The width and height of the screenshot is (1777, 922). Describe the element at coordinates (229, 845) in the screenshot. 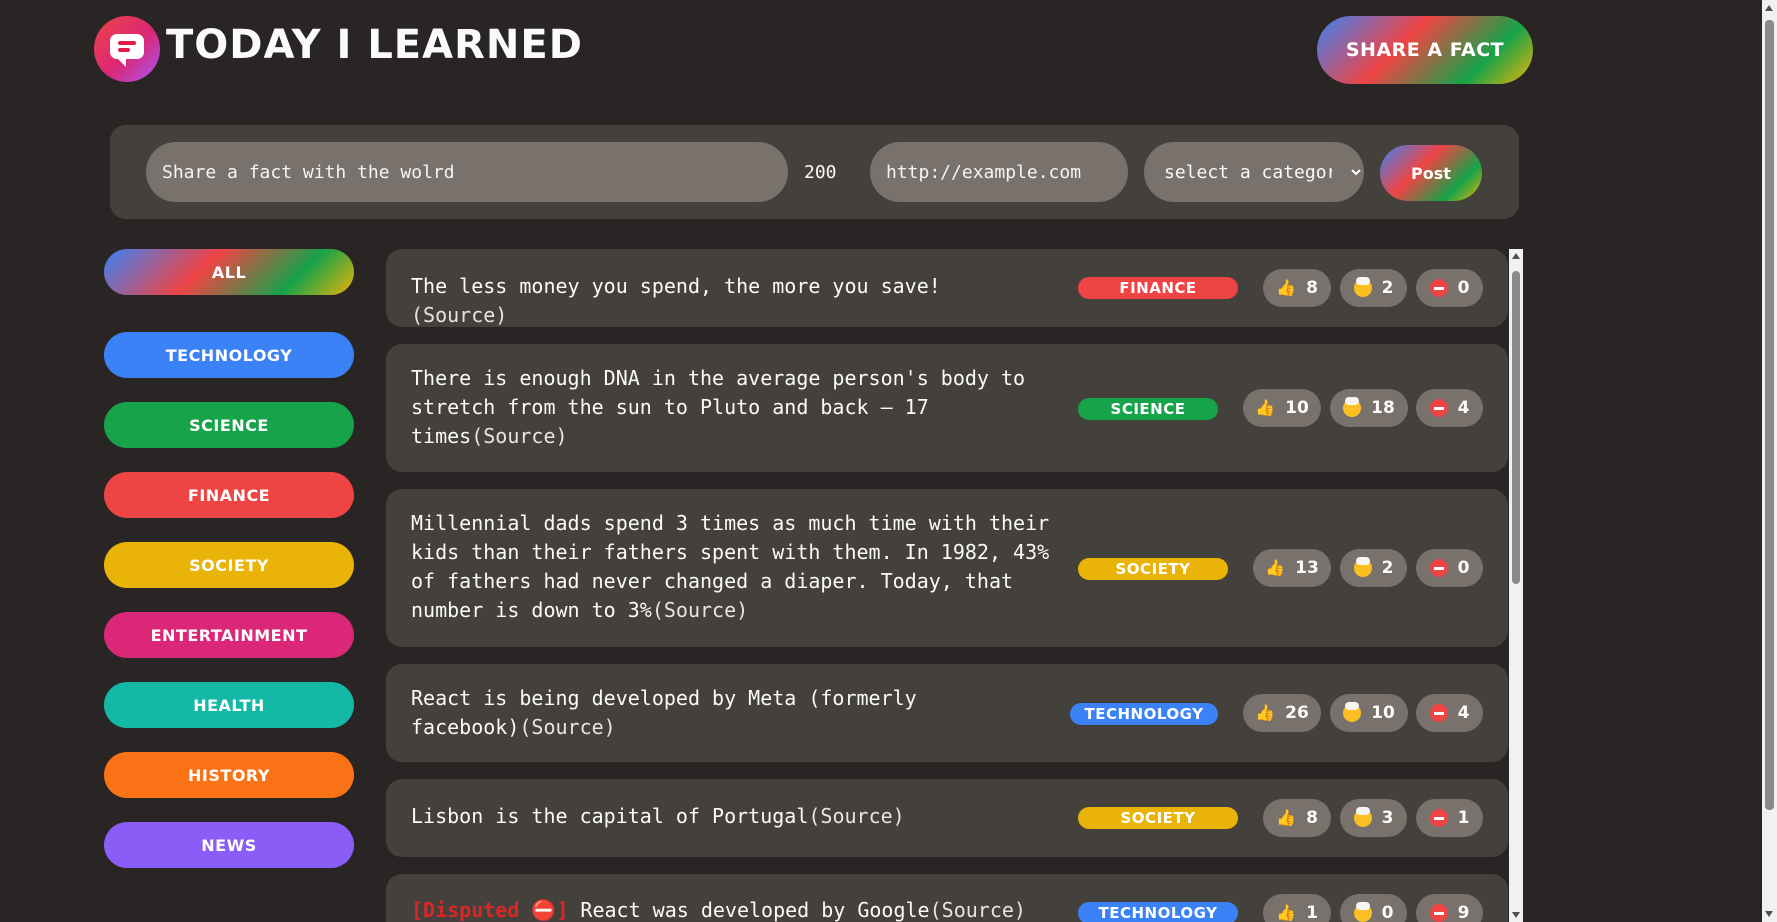

I see `category-filter: NEWS` at that location.